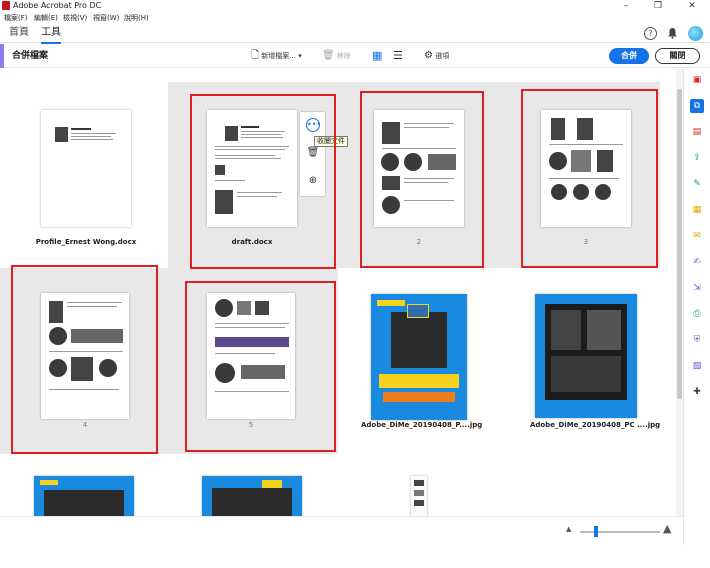 This screenshot has height=568, width=710. What do you see at coordinates (697, 366) in the screenshot?
I see `redact-icon: ▧` at bounding box center [697, 366].